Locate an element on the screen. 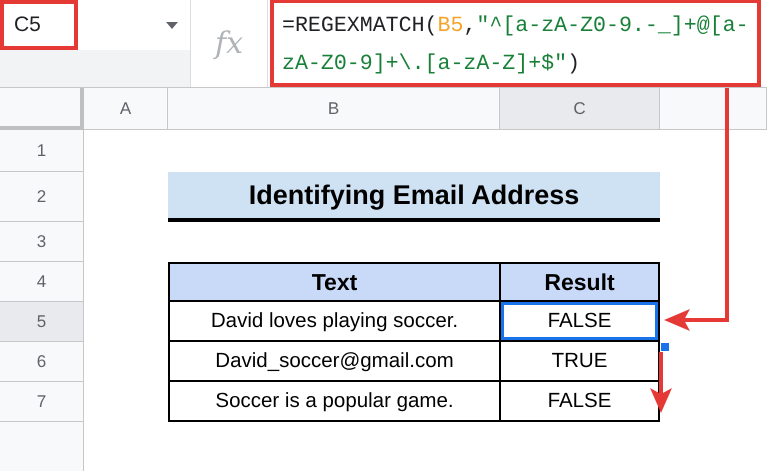 This screenshot has height=471, width=767. sheet-title: Identifying Email Address is located at coordinates (414, 197).